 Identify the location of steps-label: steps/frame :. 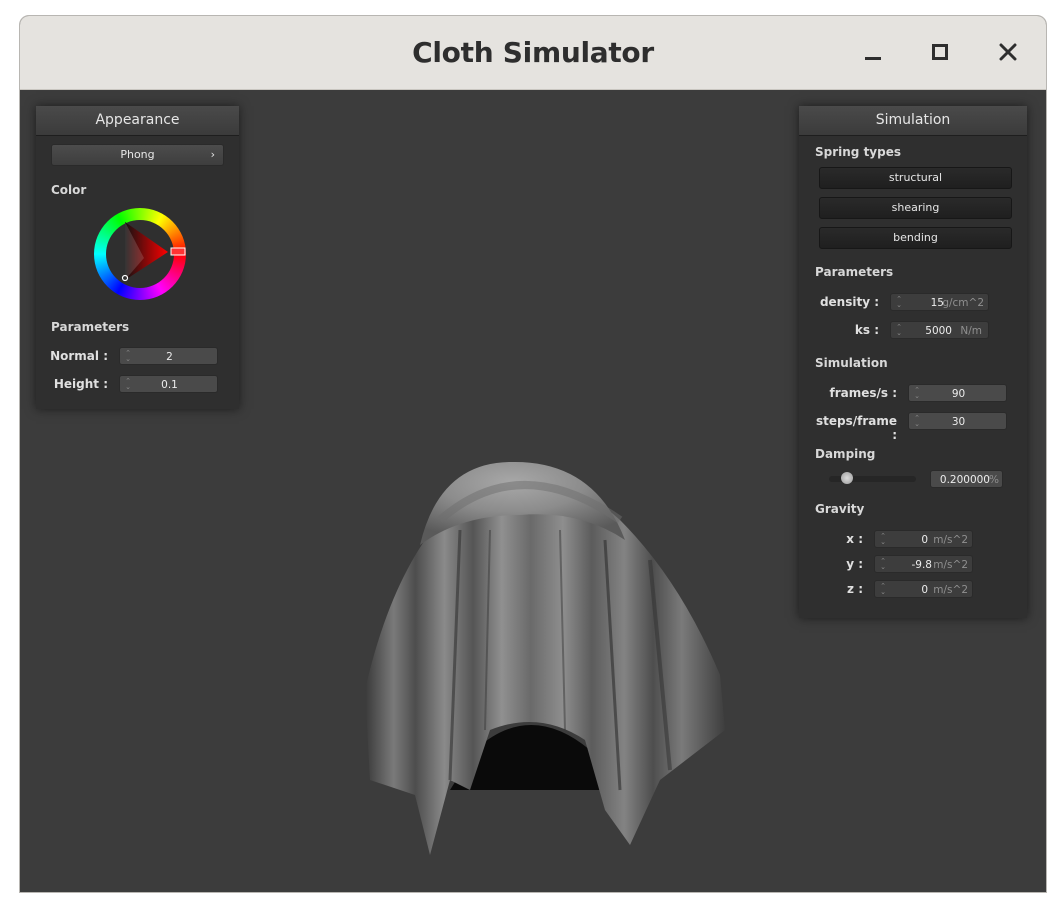
(856, 428).